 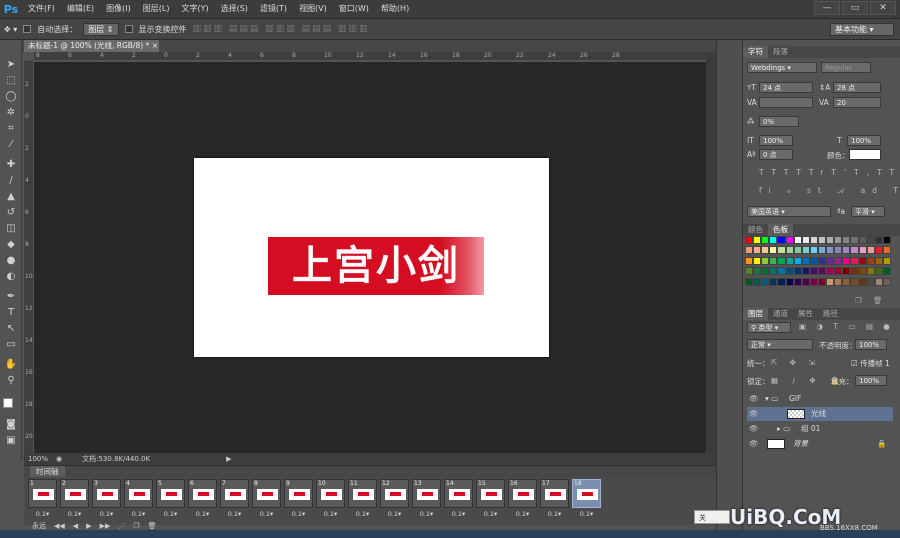 I want to click on screen-mode-icon: ▣, so click(x=11, y=441).